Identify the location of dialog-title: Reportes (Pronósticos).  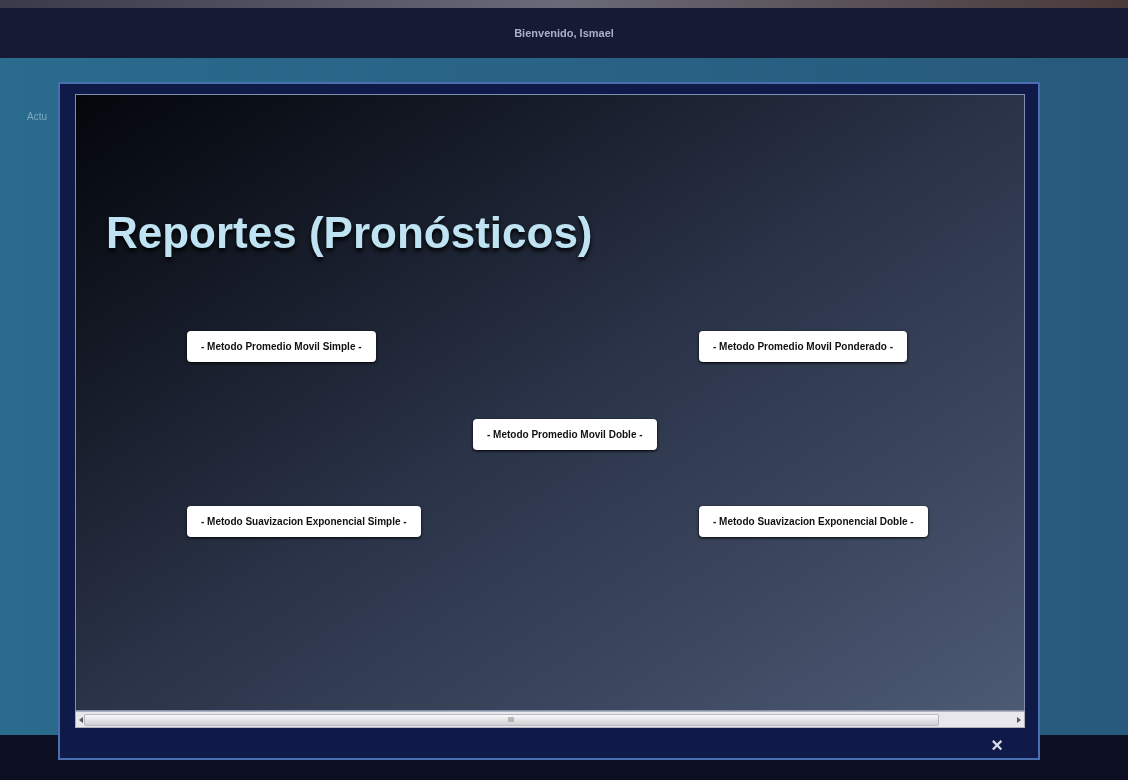
(349, 233).